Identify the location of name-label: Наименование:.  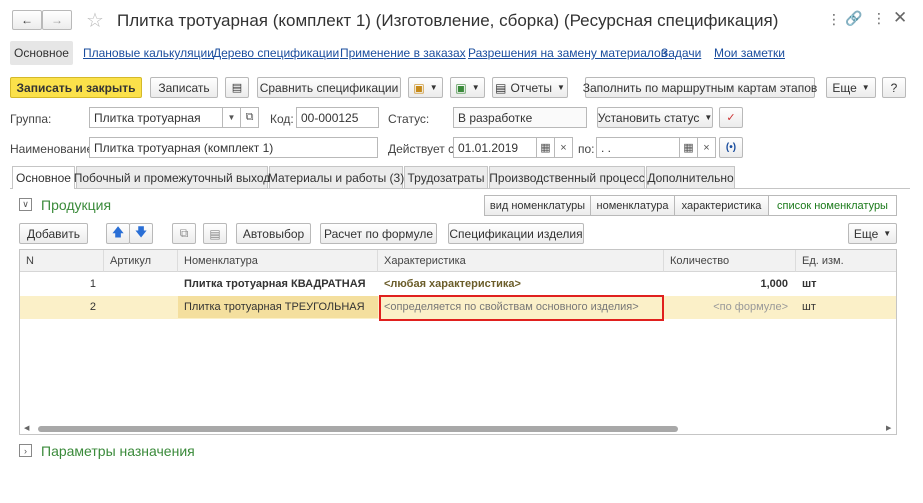
(53, 149).